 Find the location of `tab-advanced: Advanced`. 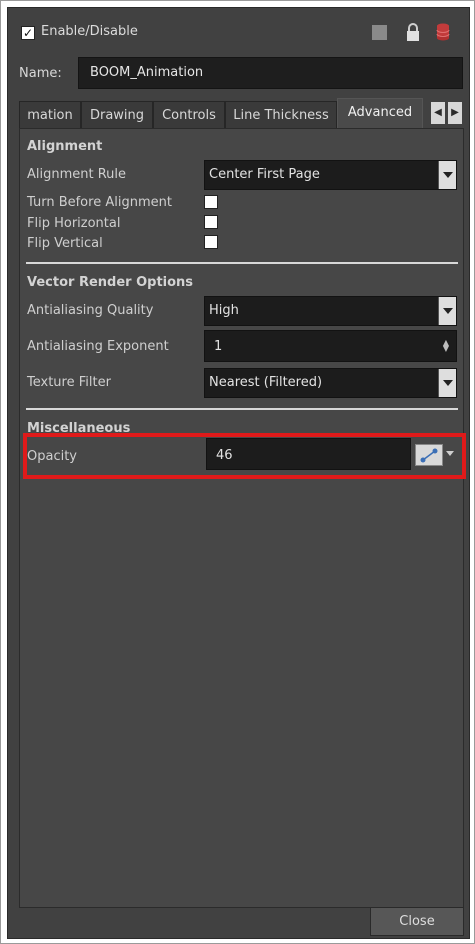

tab-advanced: Advanced is located at coordinates (380, 113).